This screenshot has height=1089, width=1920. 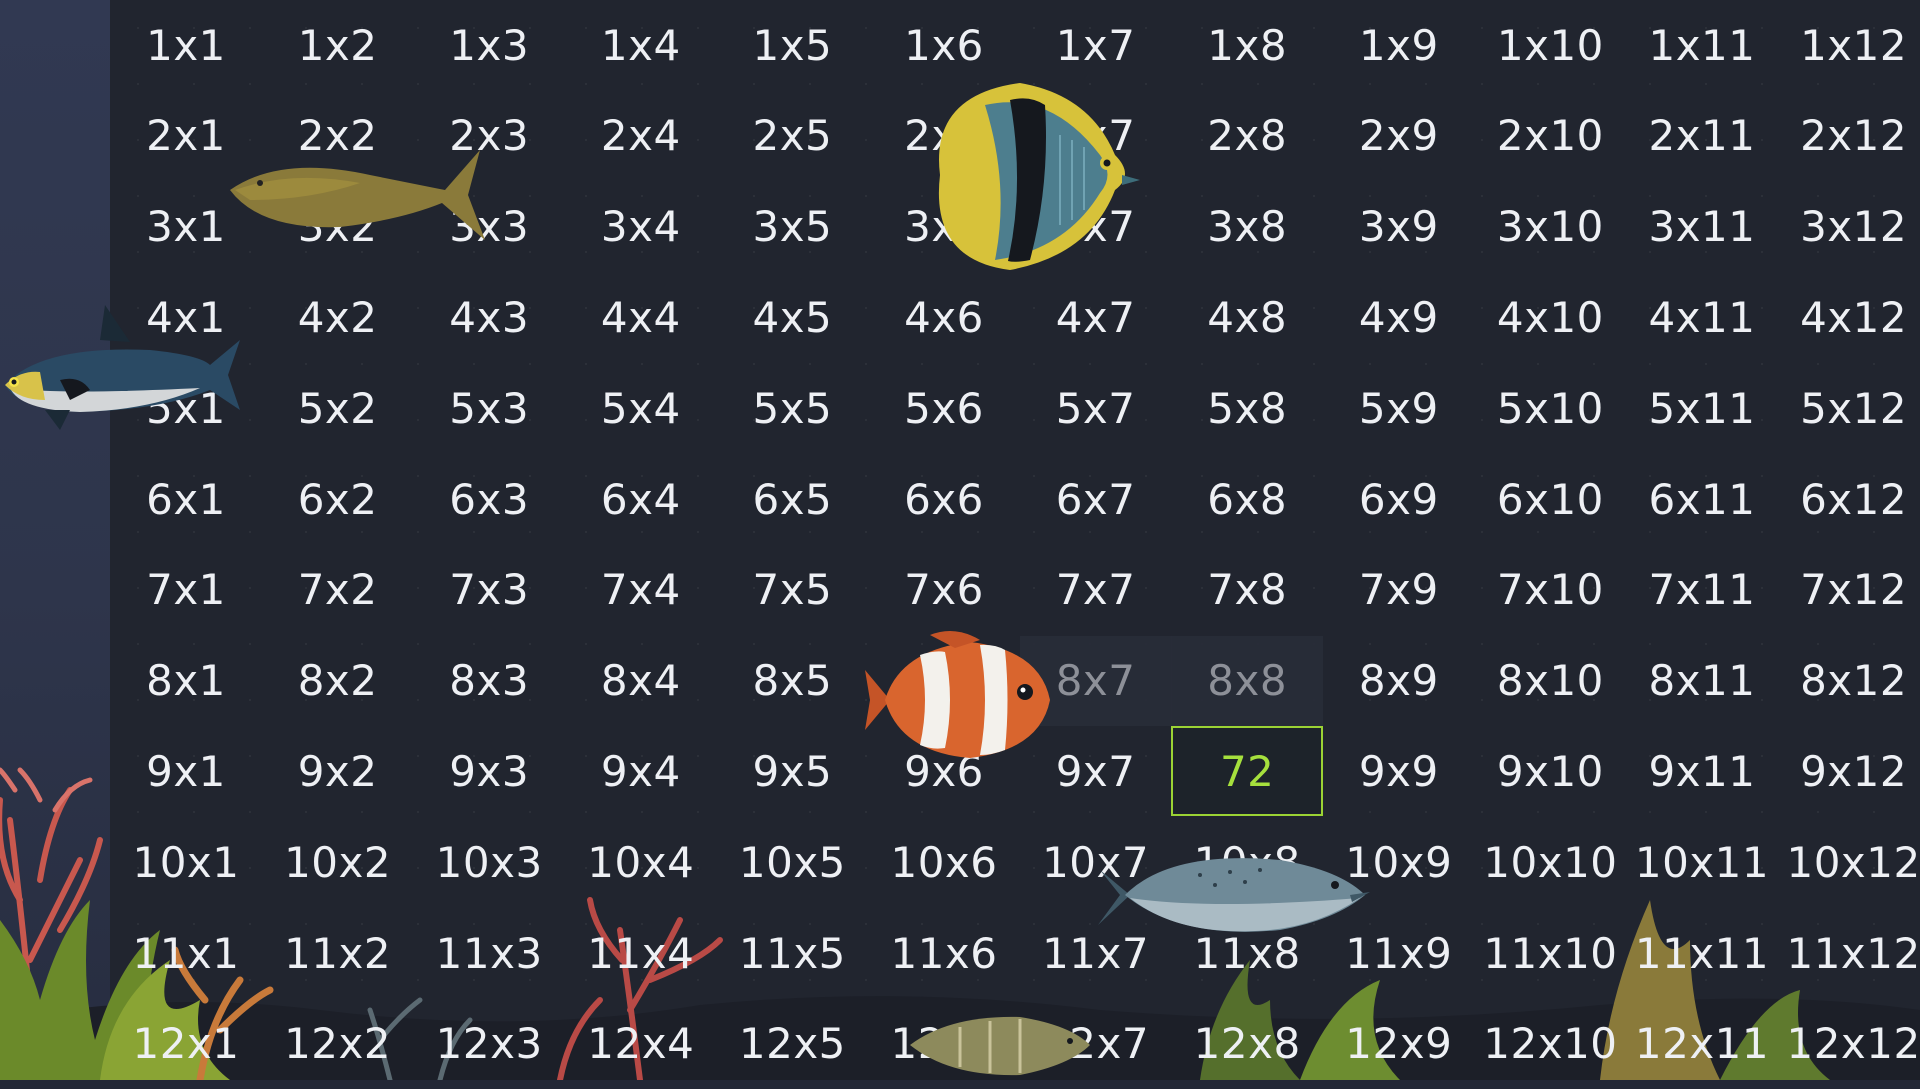 What do you see at coordinates (1247, 680) in the screenshot?
I see `cell-8x8: 8x8` at bounding box center [1247, 680].